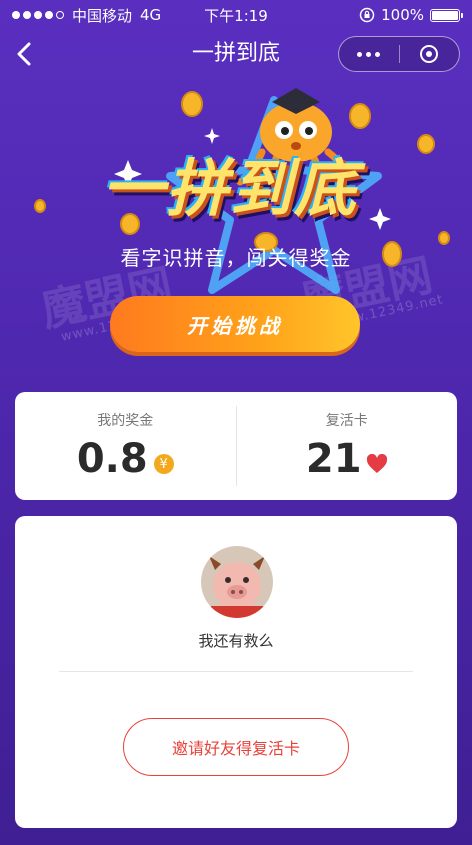 This screenshot has width=472, height=845. I want to click on revive-value-row: 21, so click(347, 459).